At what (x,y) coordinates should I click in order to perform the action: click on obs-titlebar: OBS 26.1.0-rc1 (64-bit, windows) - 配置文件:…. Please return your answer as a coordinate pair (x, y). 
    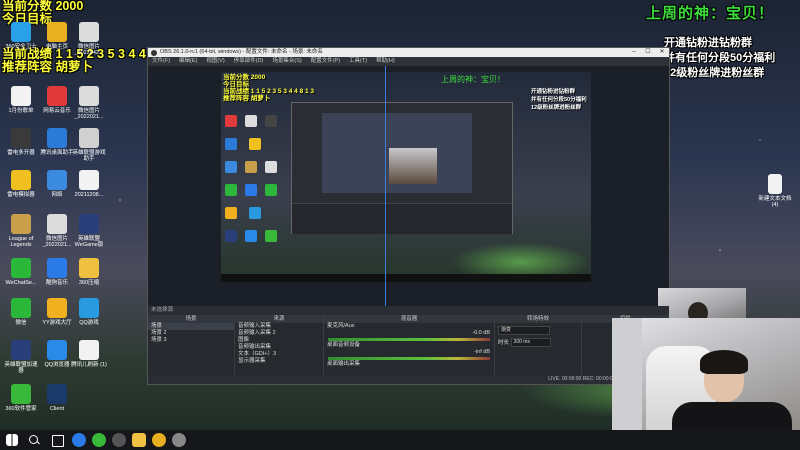
    Looking at the image, I should click on (408, 52).